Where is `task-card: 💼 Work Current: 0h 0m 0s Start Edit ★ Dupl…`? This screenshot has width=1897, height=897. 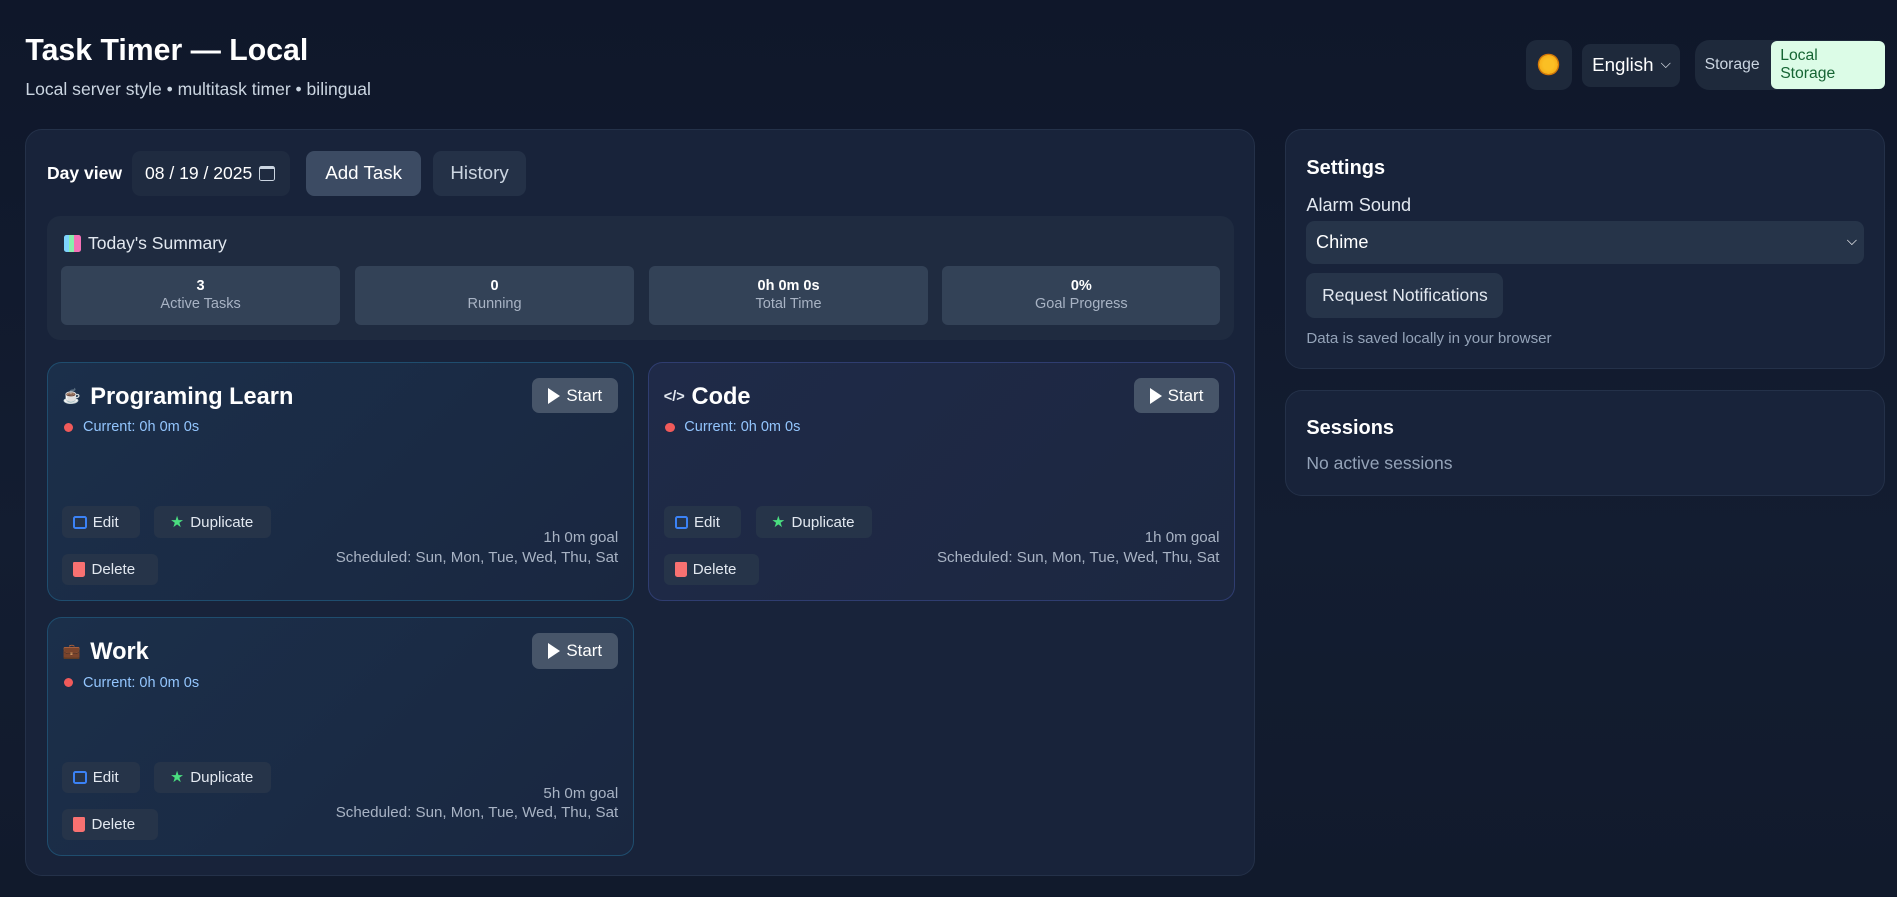
task-card: 💼 Work Current: 0h 0m 0s Start Edit ★ Dupl… is located at coordinates (340, 736).